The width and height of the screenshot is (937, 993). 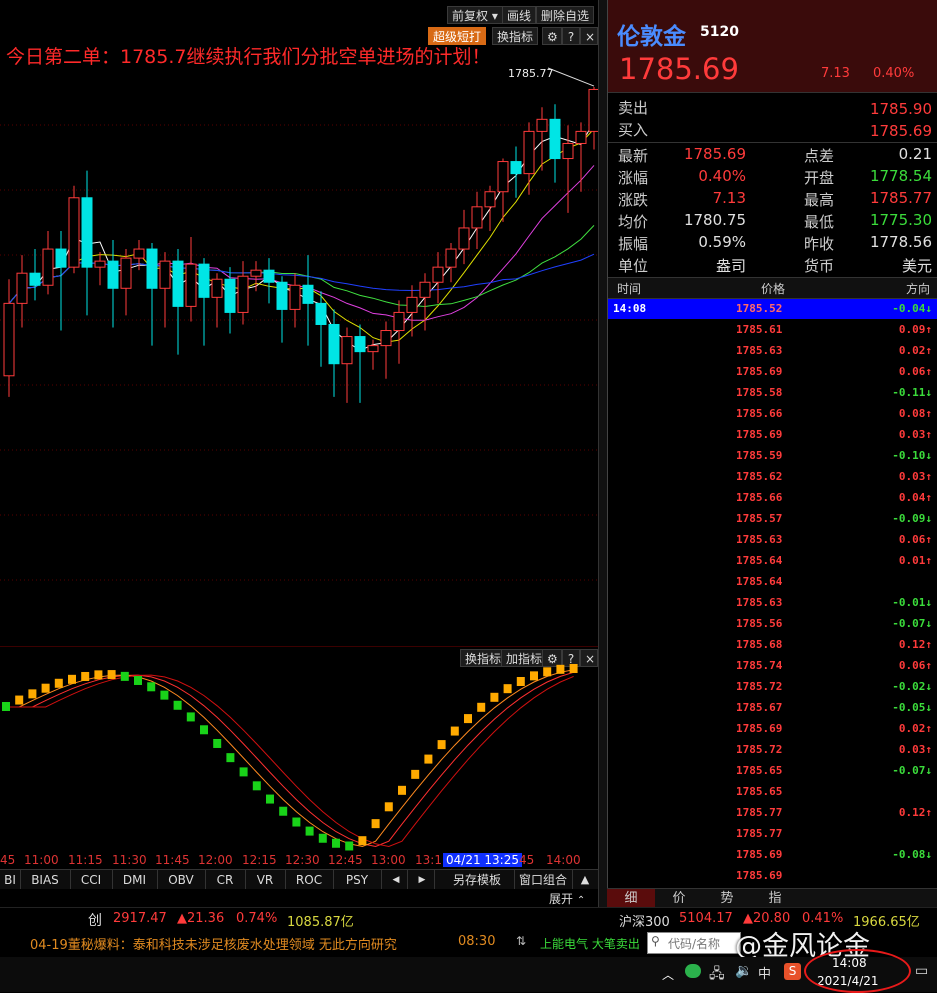 I want to click on price-change-pct: 0.40%, so click(x=894, y=73).